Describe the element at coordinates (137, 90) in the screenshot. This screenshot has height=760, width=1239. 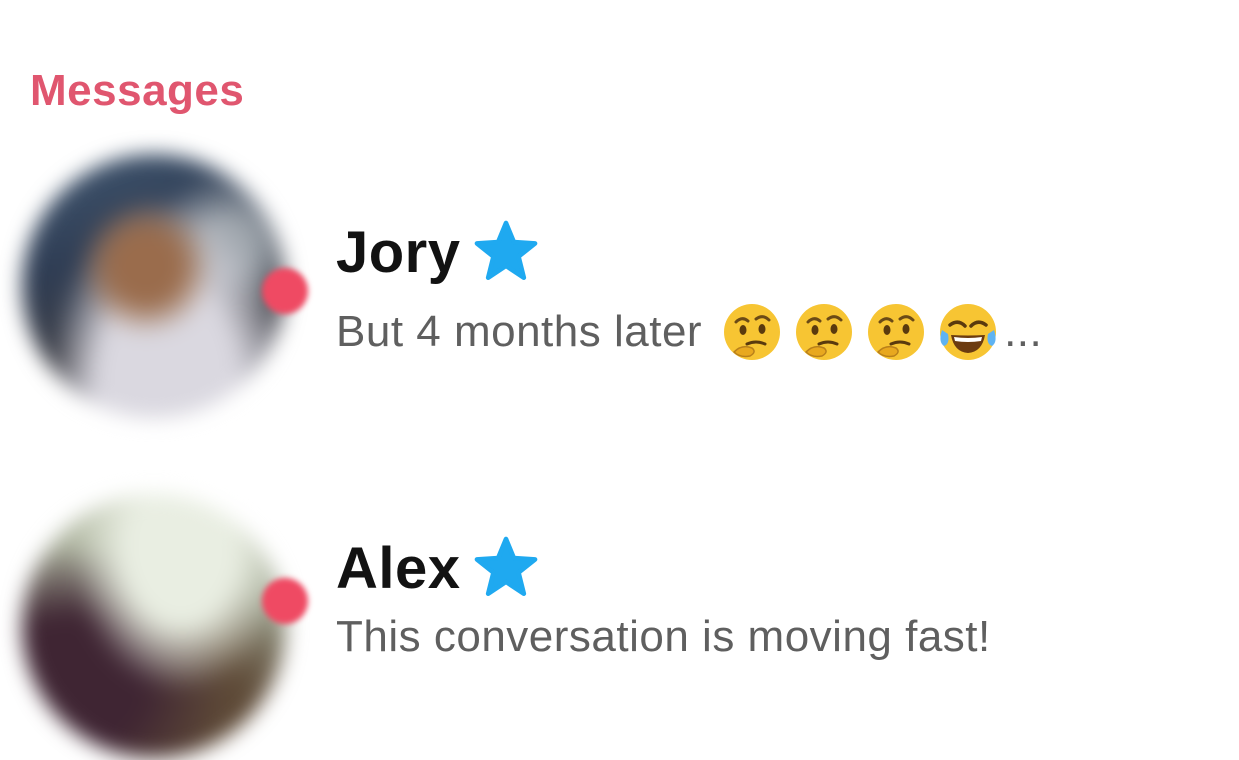
I see `messages-header: Messages` at that location.